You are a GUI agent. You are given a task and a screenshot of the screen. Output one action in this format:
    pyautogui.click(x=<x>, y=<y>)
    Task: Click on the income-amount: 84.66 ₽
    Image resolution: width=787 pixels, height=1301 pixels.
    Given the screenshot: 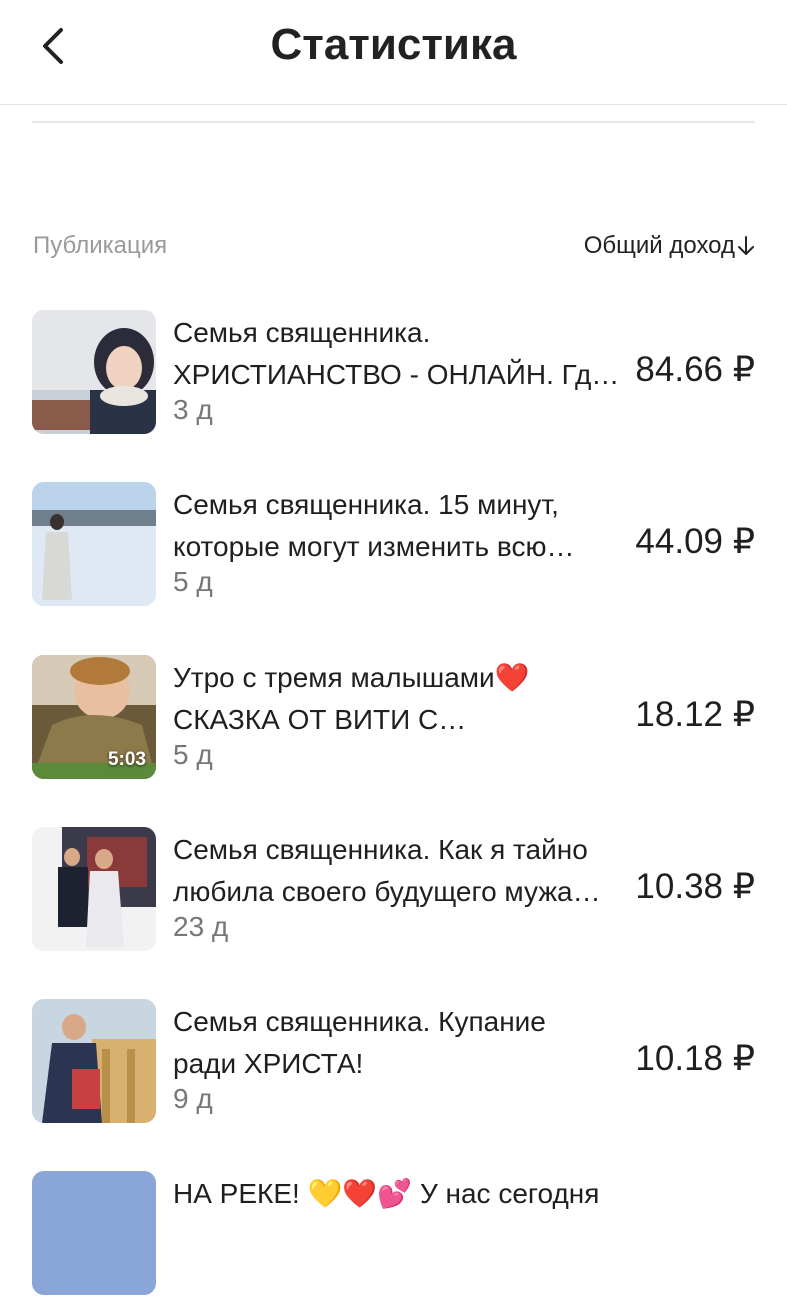 What is the action you would take?
    pyautogui.click(x=695, y=369)
    